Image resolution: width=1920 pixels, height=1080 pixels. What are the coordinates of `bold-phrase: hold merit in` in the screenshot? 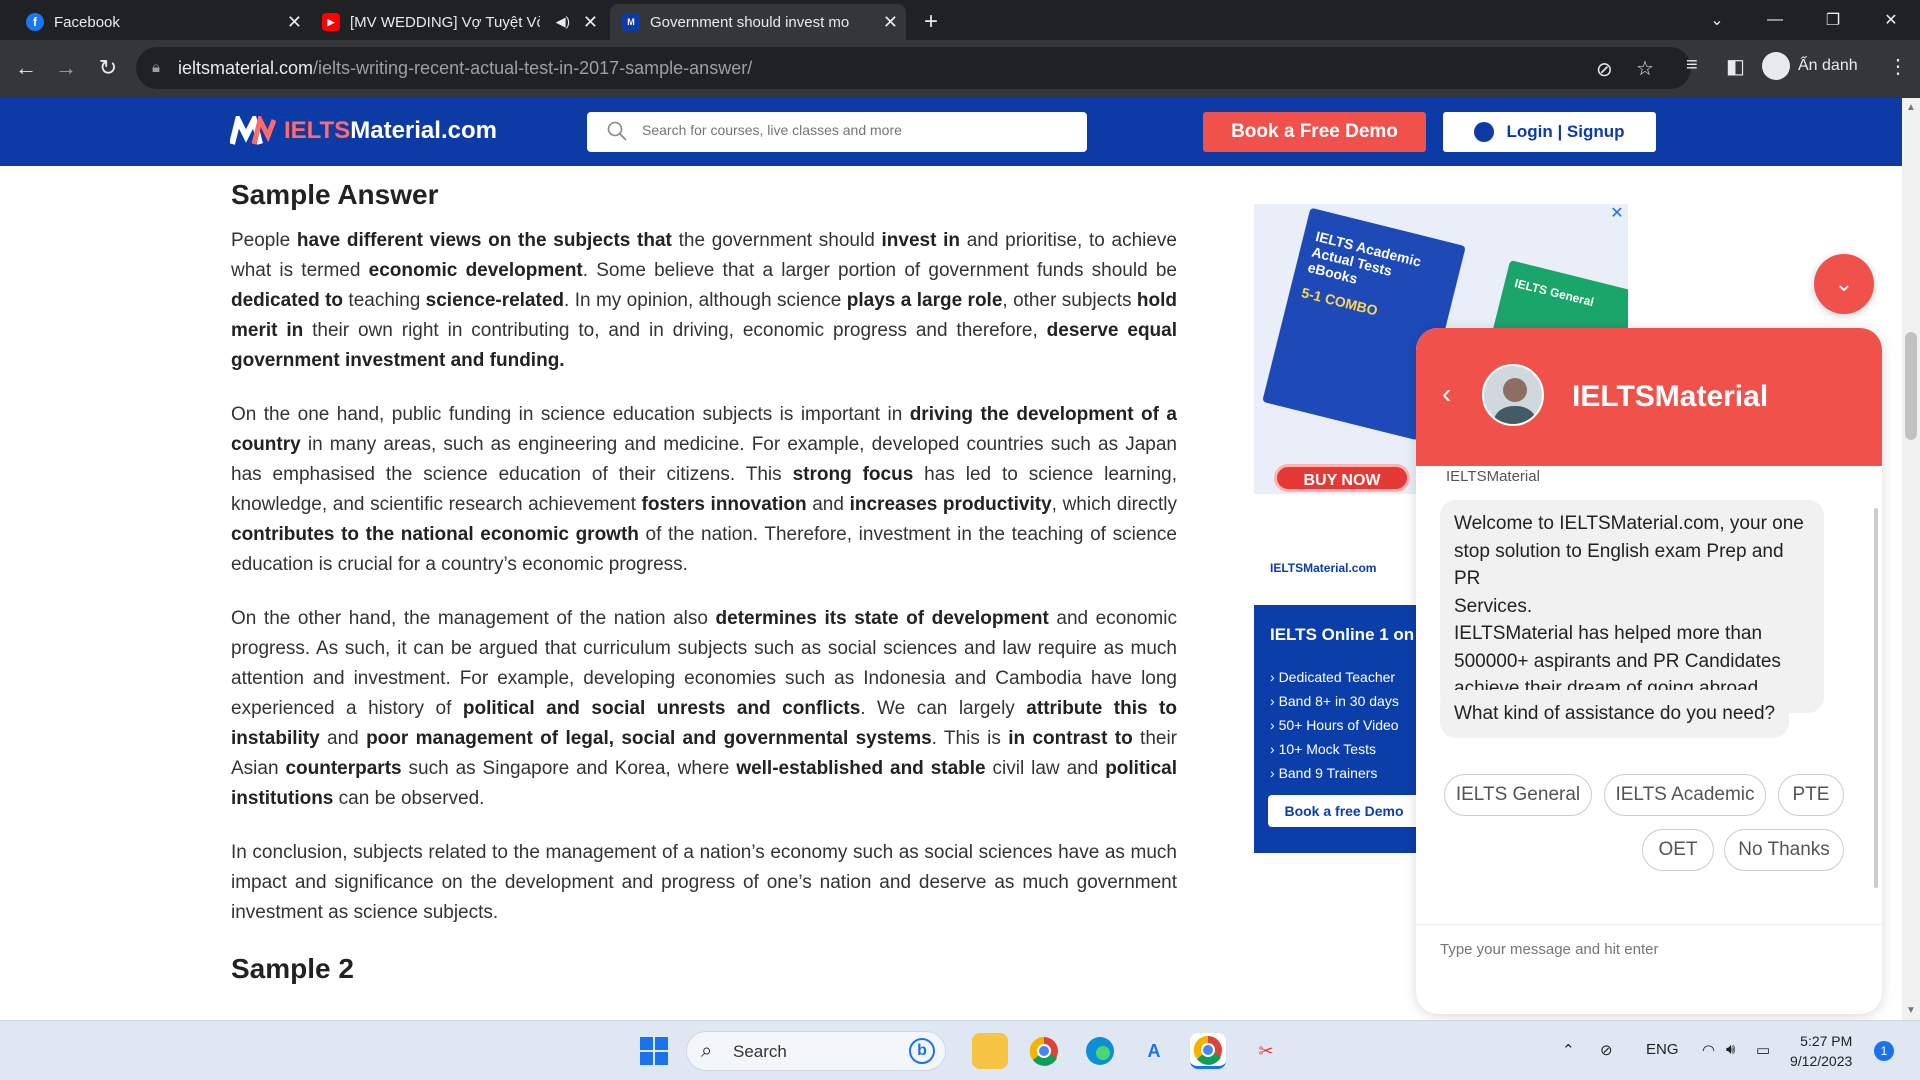 It's located at (704, 315).